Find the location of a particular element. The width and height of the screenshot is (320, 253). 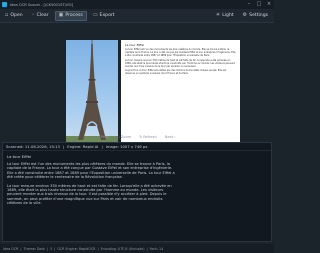

next-label: Next is located at coordinates (169, 136).